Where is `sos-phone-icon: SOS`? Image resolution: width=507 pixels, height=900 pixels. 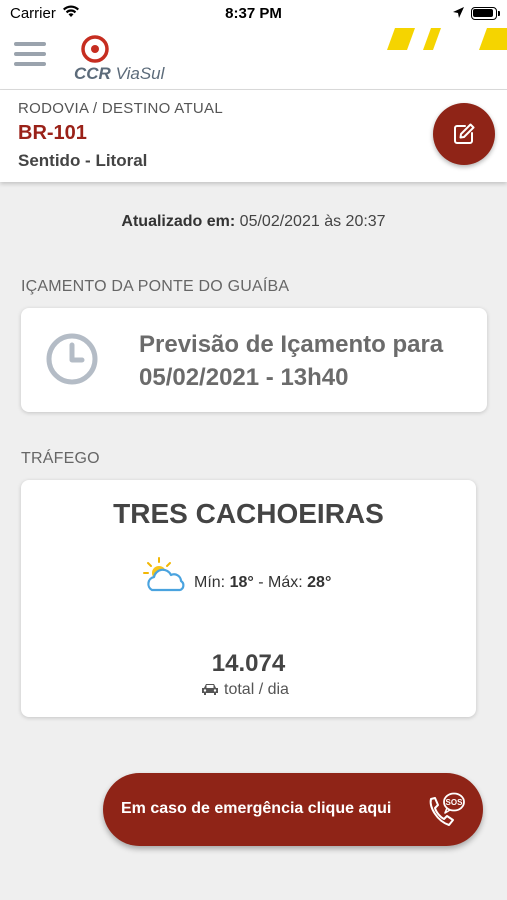
sos-phone-icon: SOS is located at coordinates (447, 809).